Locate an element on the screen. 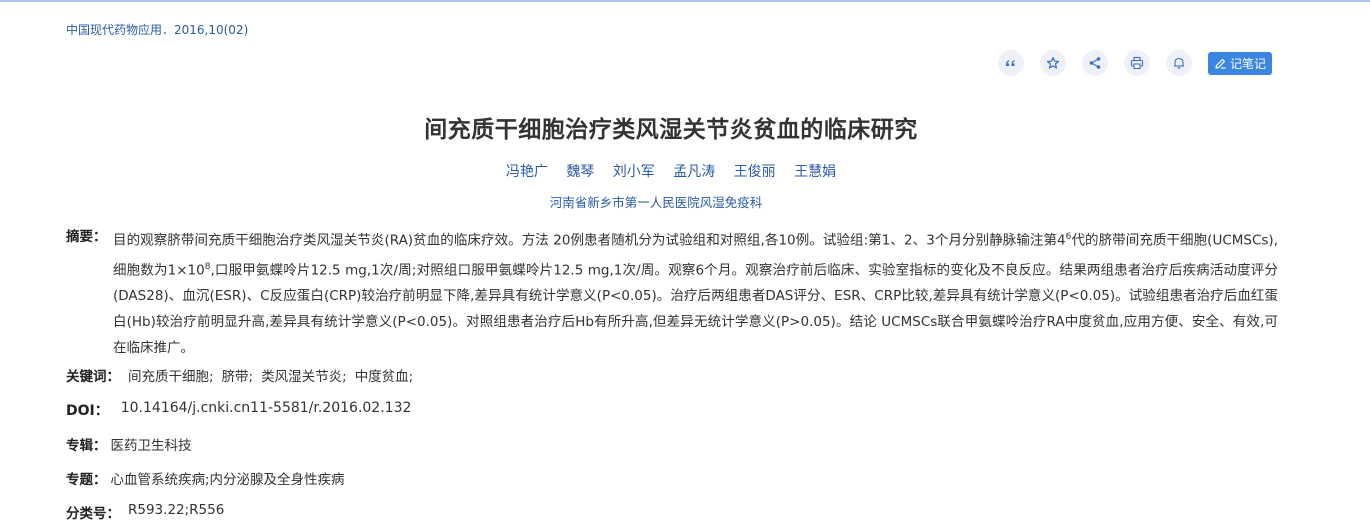  printer-icon is located at coordinates (1137, 63).